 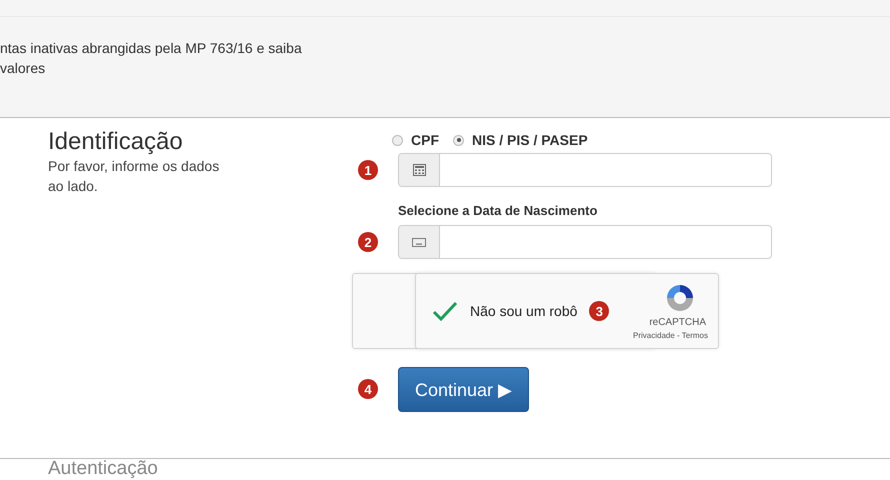 I want to click on step-number: 3, so click(x=599, y=311).